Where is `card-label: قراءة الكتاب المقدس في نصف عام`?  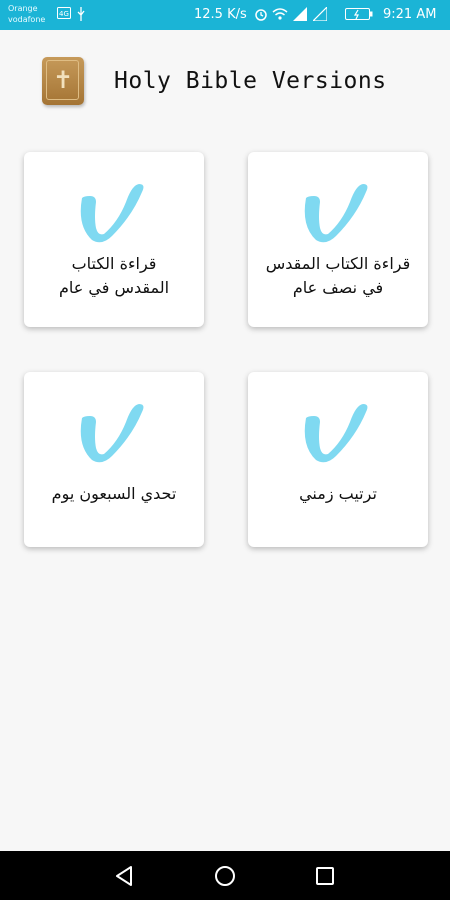
card-label: قراءة الكتاب المقدس في نصف عام is located at coordinates (338, 275).